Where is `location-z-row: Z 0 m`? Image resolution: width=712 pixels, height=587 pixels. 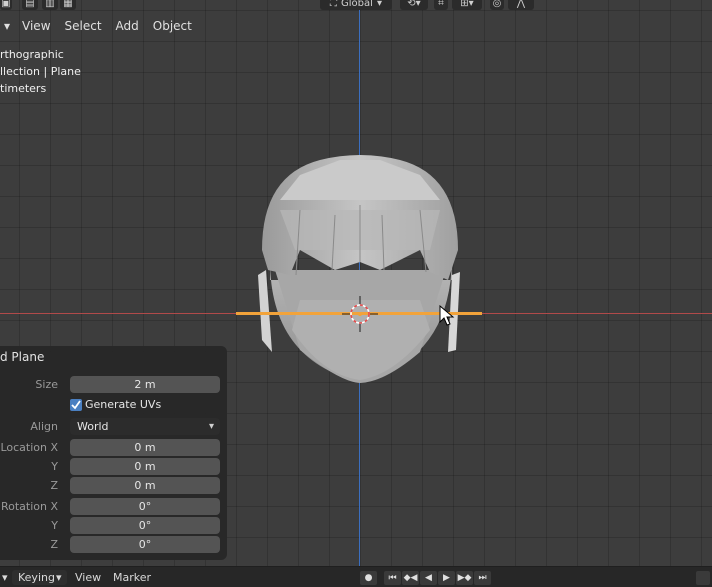
location-z-row: Z 0 m is located at coordinates (113, 486).